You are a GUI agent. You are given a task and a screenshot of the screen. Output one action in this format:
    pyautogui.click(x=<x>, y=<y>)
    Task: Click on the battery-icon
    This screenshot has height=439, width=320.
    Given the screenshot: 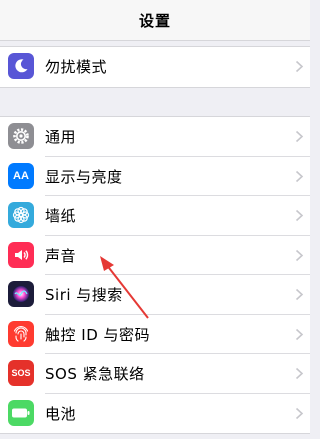 What is the action you would take?
    pyautogui.click(x=21, y=412)
    